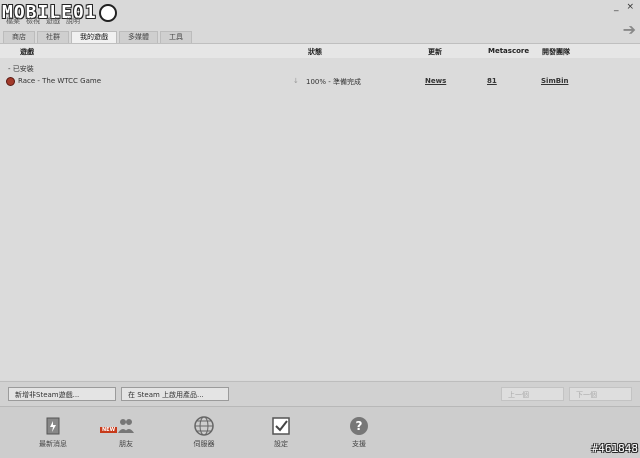  Describe the element at coordinates (315, 52) in the screenshot. I see `column-status: 狀態` at that location.